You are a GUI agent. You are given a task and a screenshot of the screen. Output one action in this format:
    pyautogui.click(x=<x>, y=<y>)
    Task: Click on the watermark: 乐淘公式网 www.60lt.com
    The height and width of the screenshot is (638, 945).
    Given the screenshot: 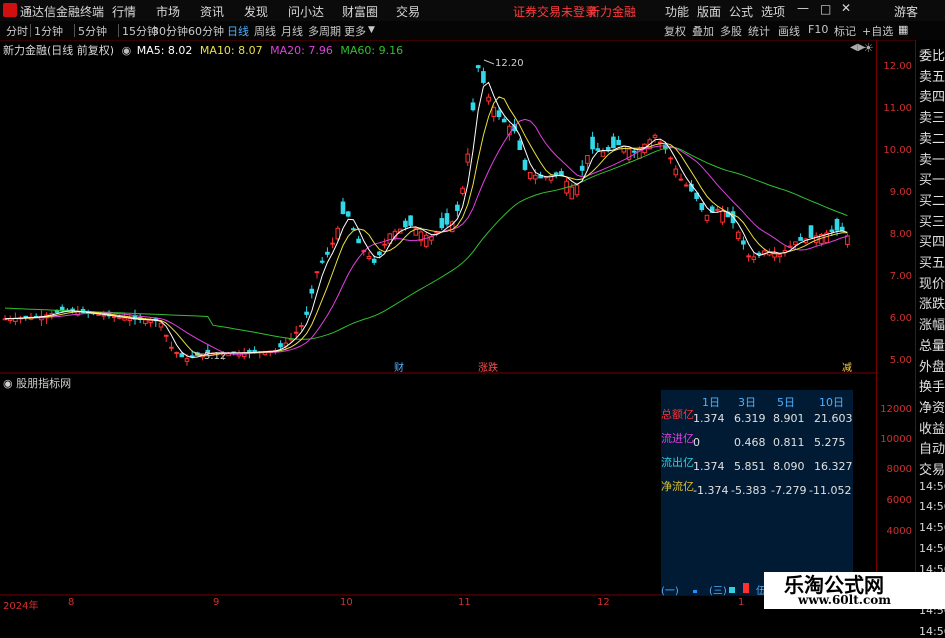 What is the action you would take?
    pyautogui.click(x=854, y=590)
    